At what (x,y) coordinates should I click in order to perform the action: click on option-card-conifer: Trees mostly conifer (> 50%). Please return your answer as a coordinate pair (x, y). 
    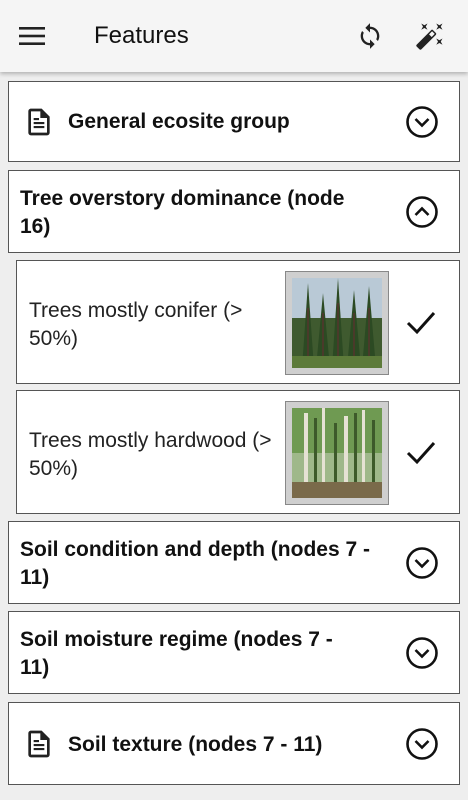
    Looking at the image, I should click on (238, 322).